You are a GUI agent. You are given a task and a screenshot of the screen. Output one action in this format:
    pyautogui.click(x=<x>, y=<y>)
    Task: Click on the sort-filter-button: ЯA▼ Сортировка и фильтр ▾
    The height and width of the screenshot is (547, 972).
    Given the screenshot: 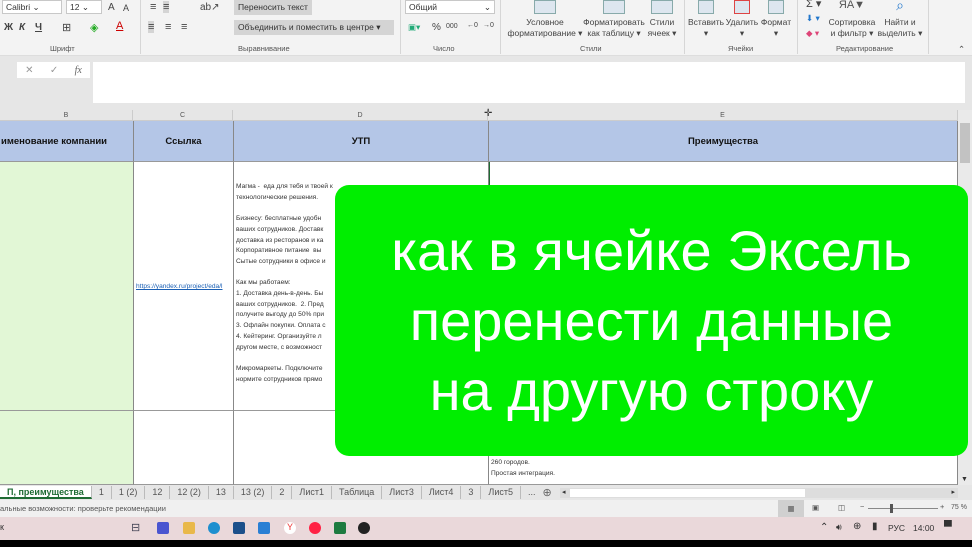 What is the action you would take?
    pyautogui.click(x=852, y=19)
    